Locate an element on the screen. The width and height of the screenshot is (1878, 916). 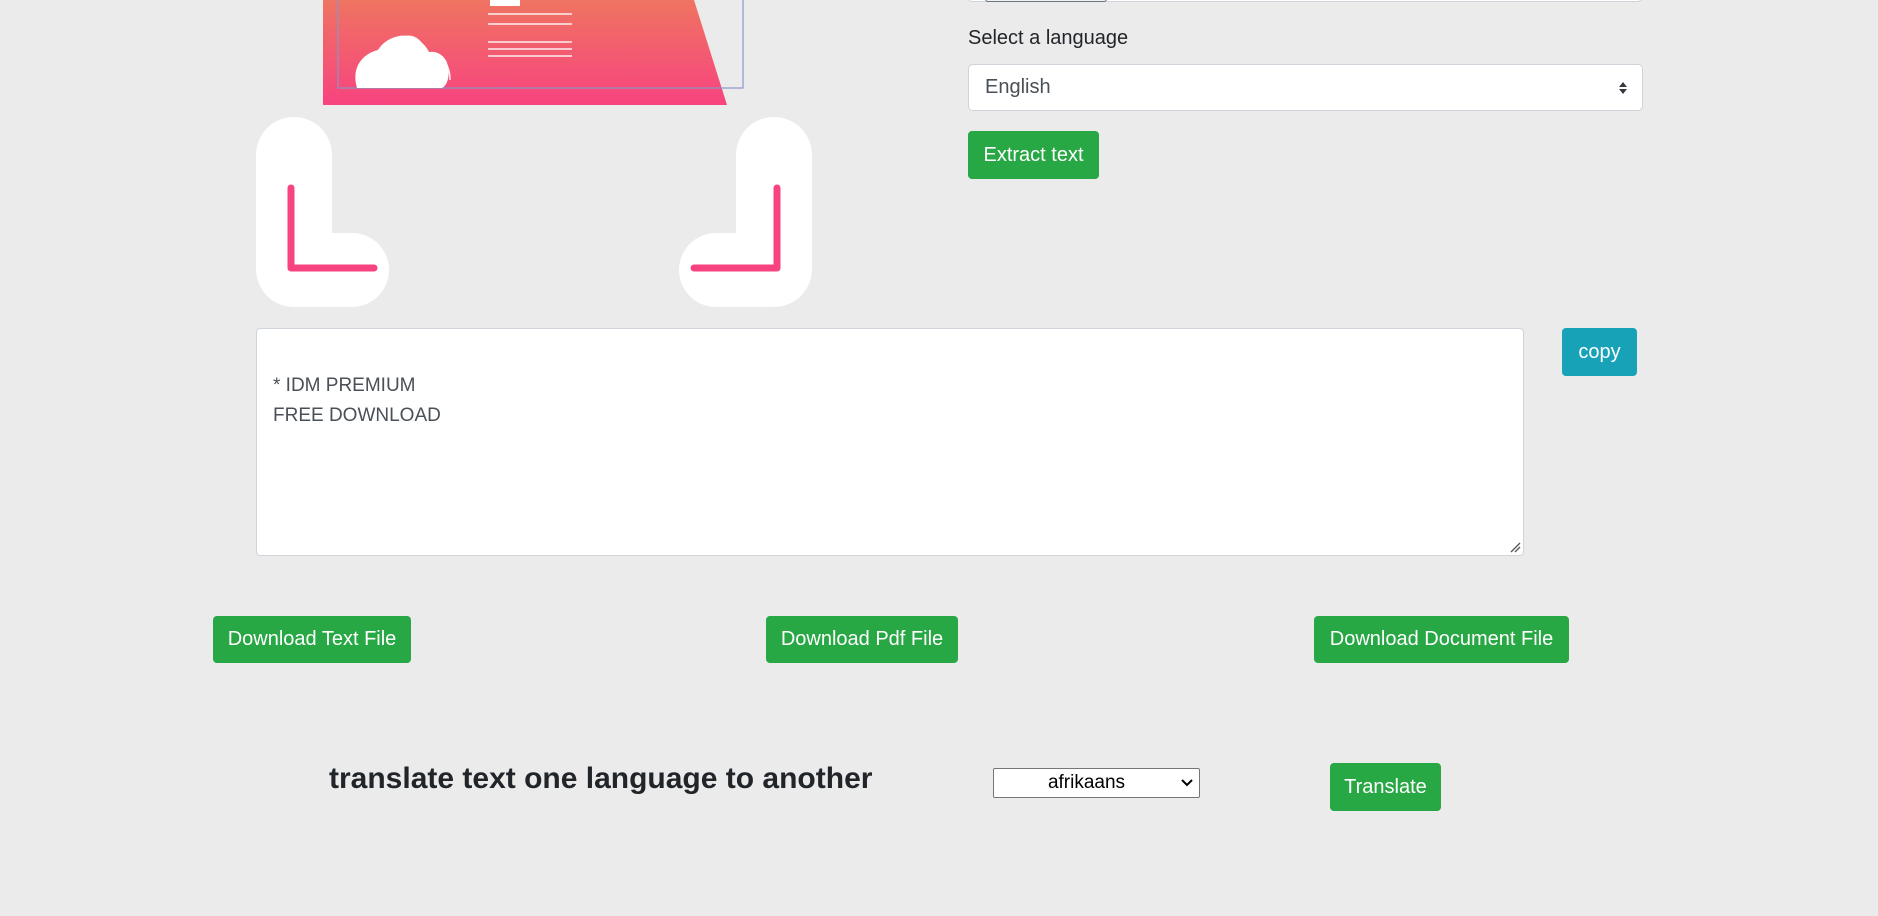
translate-language-value: afrikaans is located at coordinates (1086, 782).